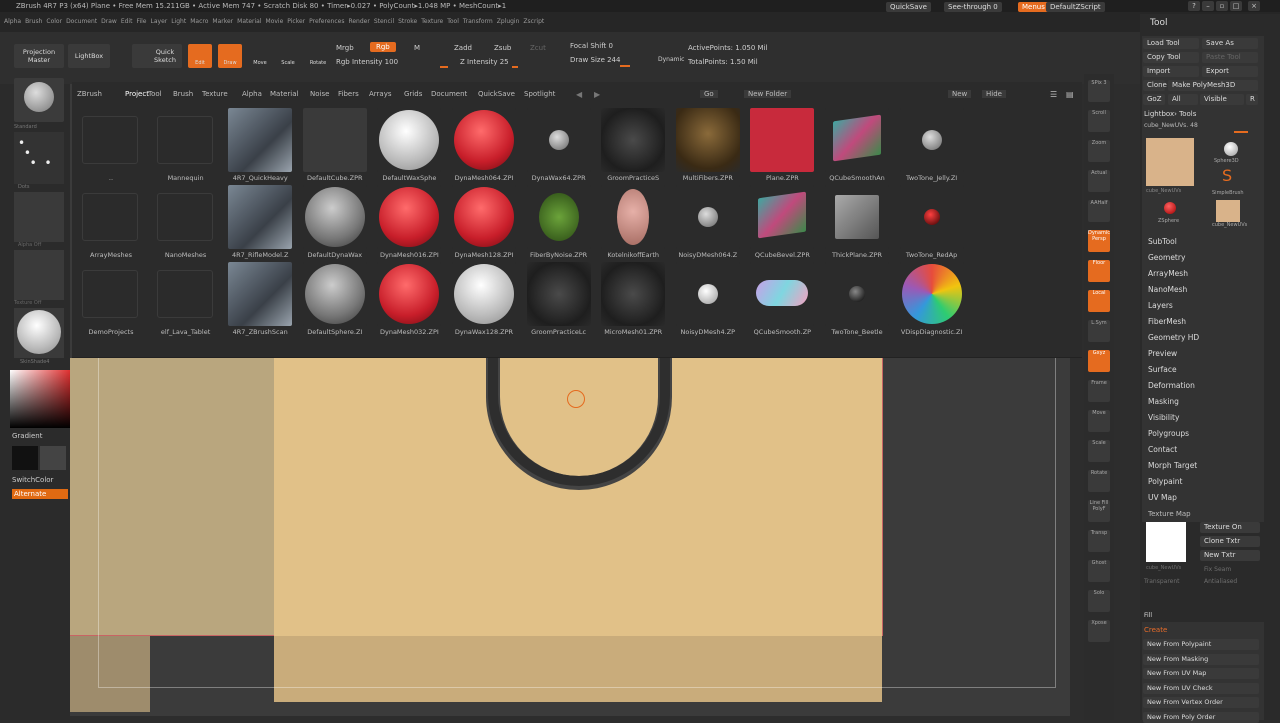 This screenshot has width=1280, height=723. Describe the element at coordinates (1208, 6) in the screenshot. I see `minimize-icon: –` at that location.